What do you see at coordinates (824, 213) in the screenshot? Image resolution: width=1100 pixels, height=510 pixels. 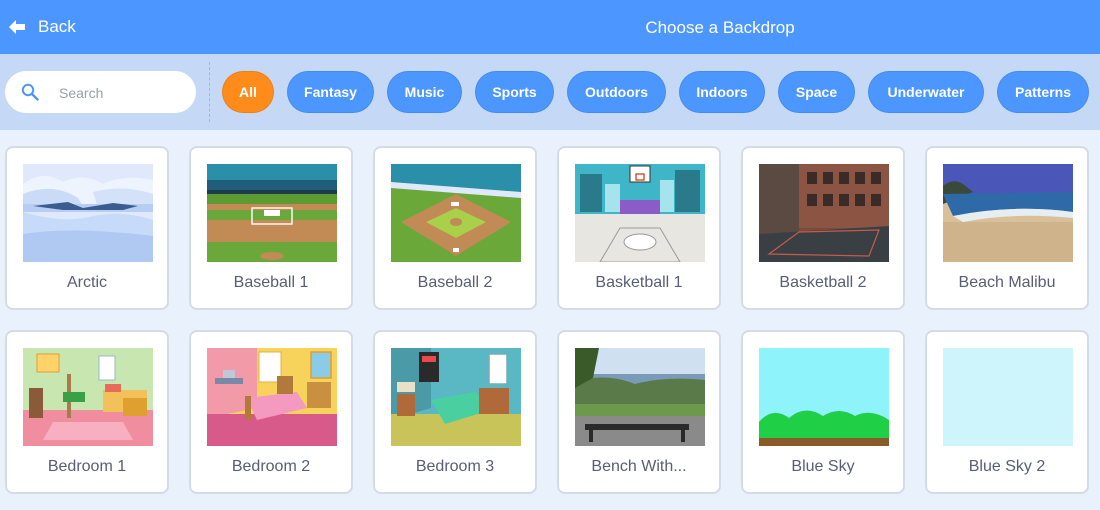 I see `basketball-2-thumbnail` at bounding box center [824, 213].